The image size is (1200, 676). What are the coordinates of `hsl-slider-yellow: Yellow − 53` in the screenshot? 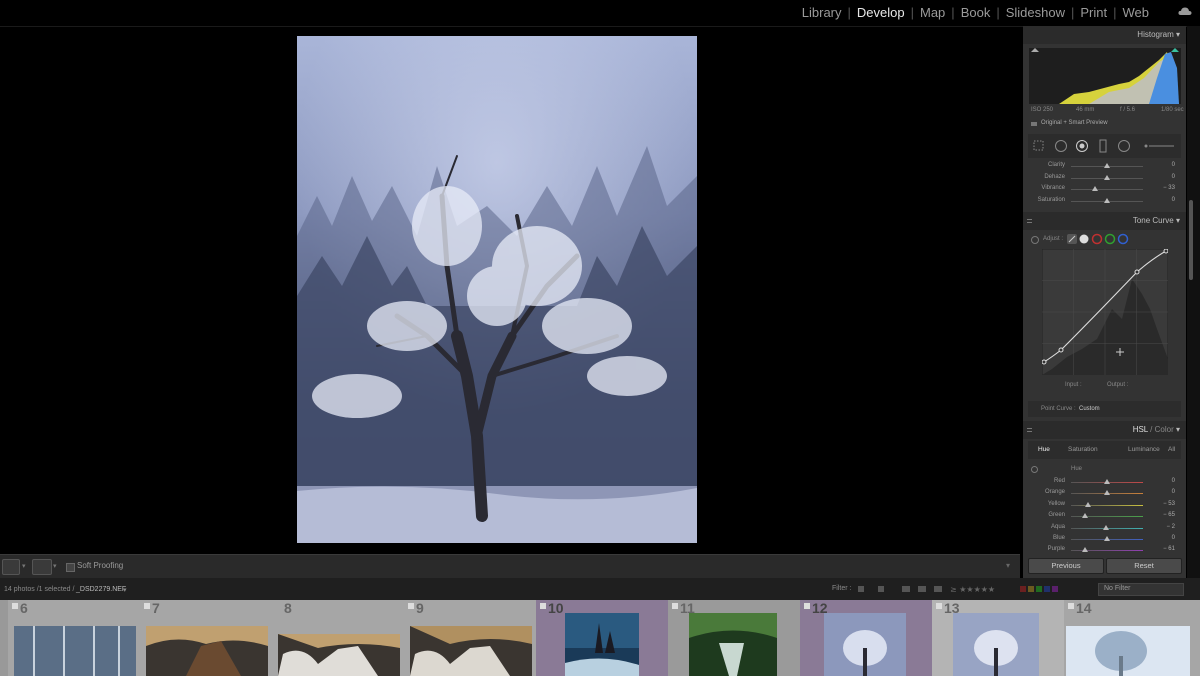 It's located at (1104, 506).